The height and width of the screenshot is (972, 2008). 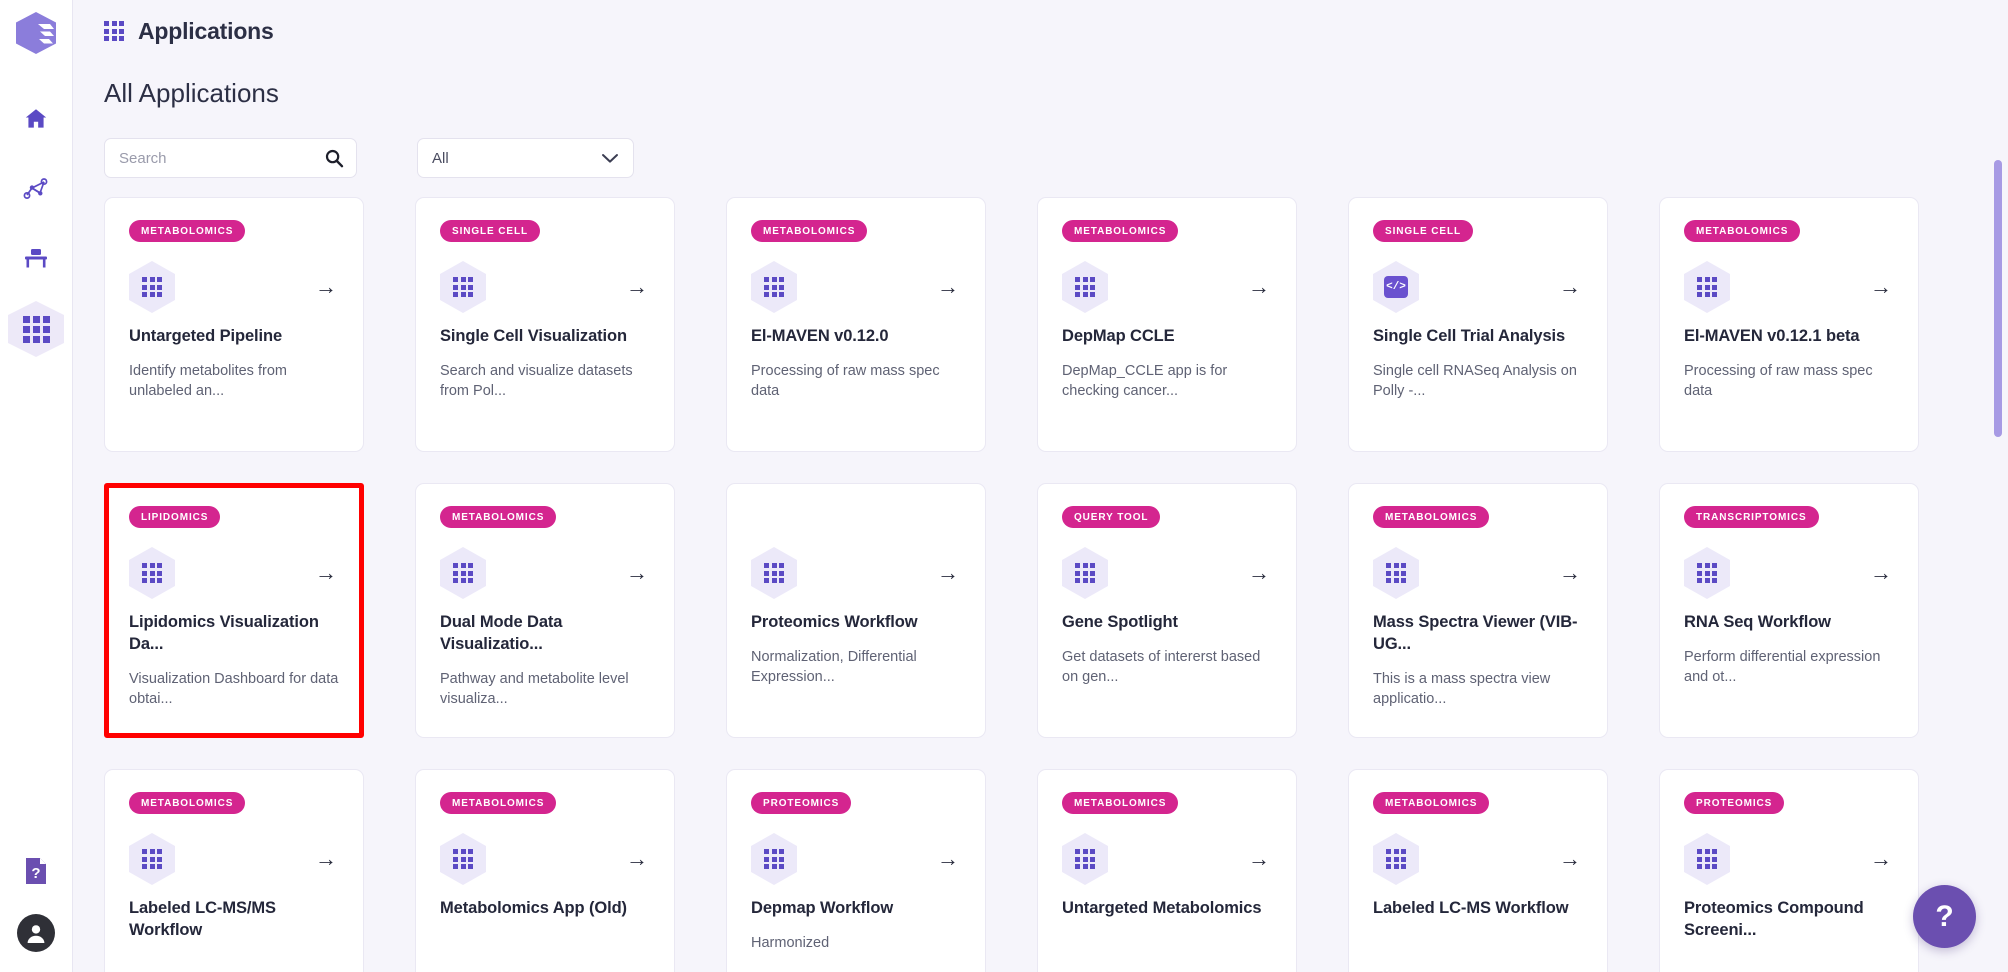 What do you see at coordinates (36, 259) in the screenshot?
I see `sidebar-item-workspaces` at bounding box center [36, 259].